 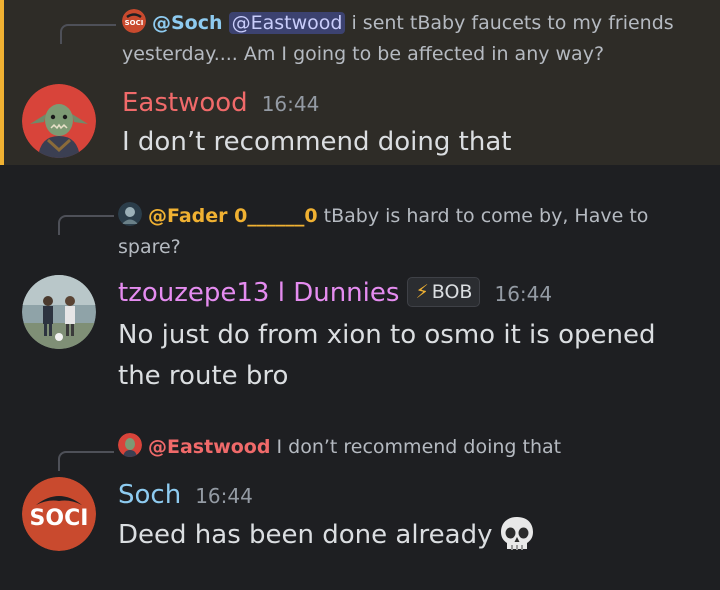 I want to click on soci-logo-icon: SOCI, so click(x=134, y=21).